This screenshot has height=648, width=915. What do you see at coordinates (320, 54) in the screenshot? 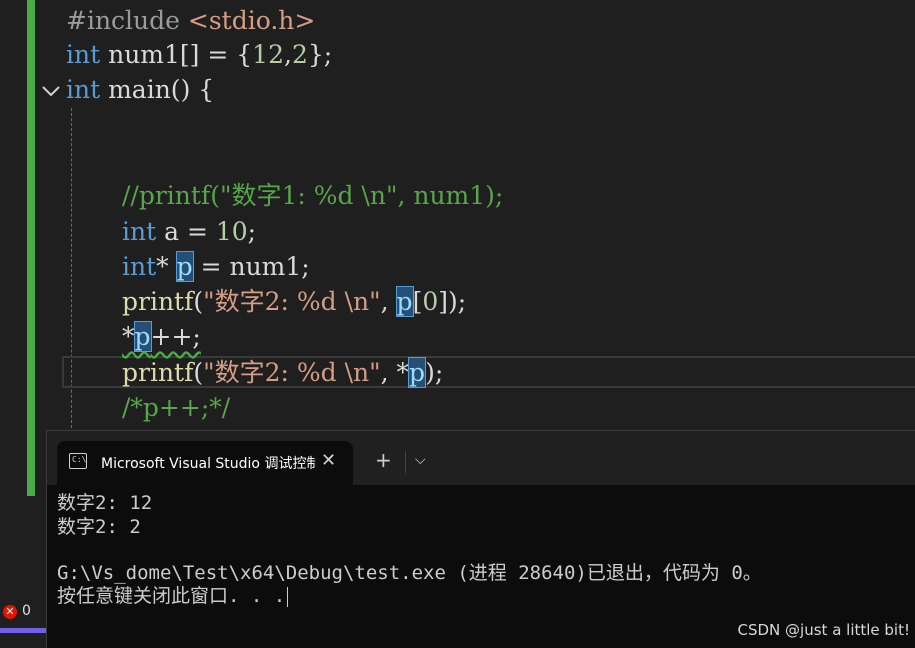
I see `code-text: };` at bounding box center [320, 54].